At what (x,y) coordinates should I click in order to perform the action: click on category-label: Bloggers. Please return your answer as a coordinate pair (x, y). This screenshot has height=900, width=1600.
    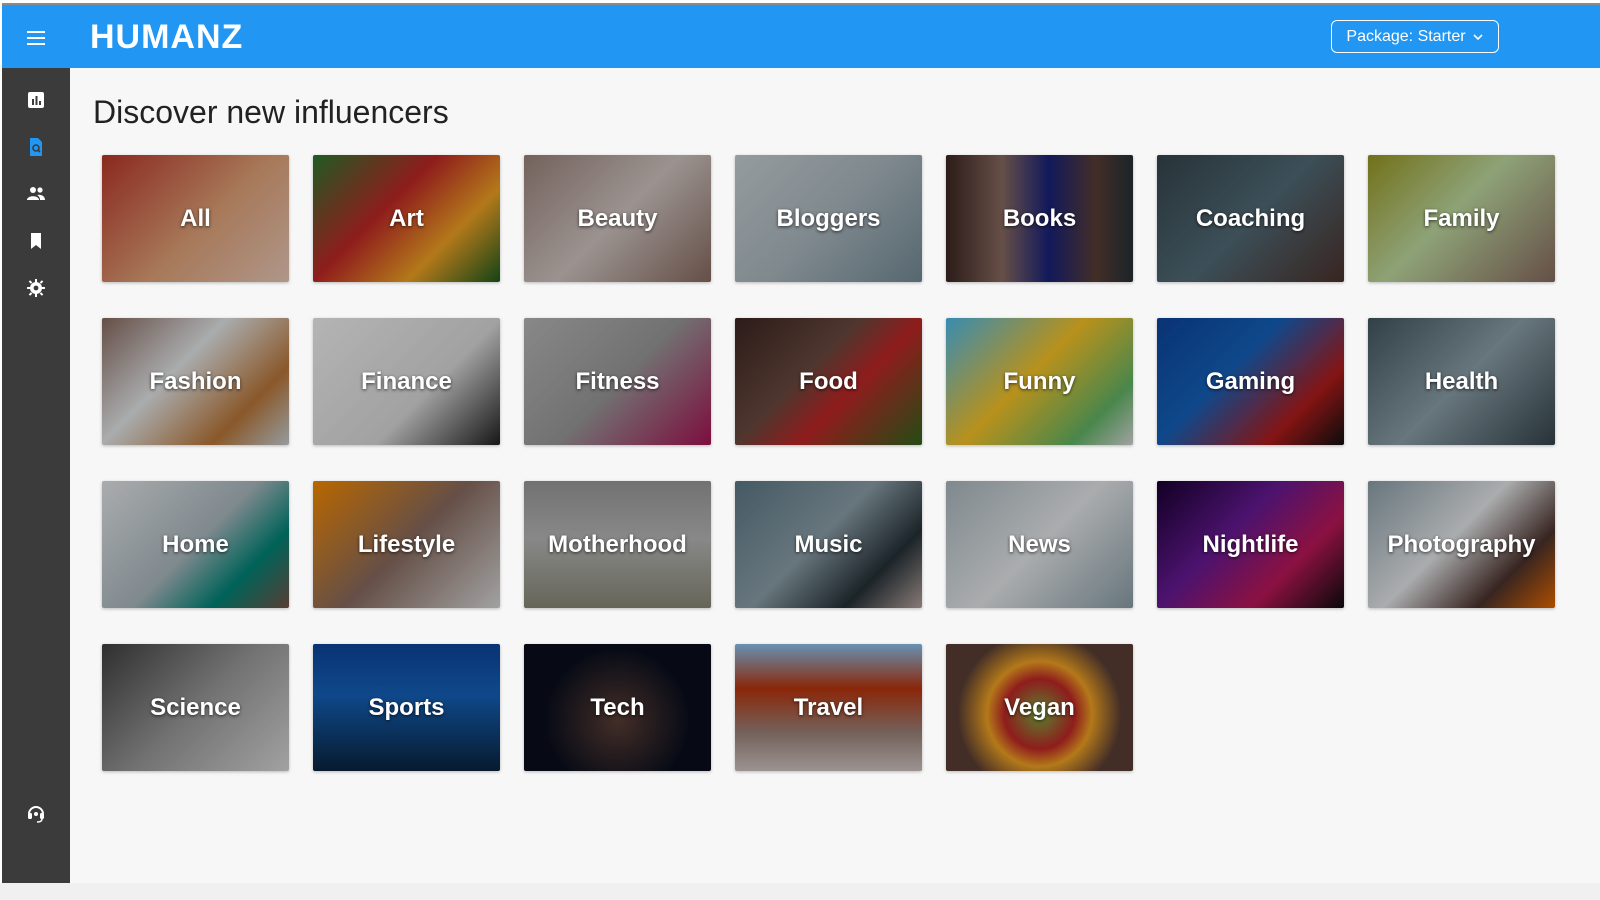
    Looking at the image, I should click on (828, 218).